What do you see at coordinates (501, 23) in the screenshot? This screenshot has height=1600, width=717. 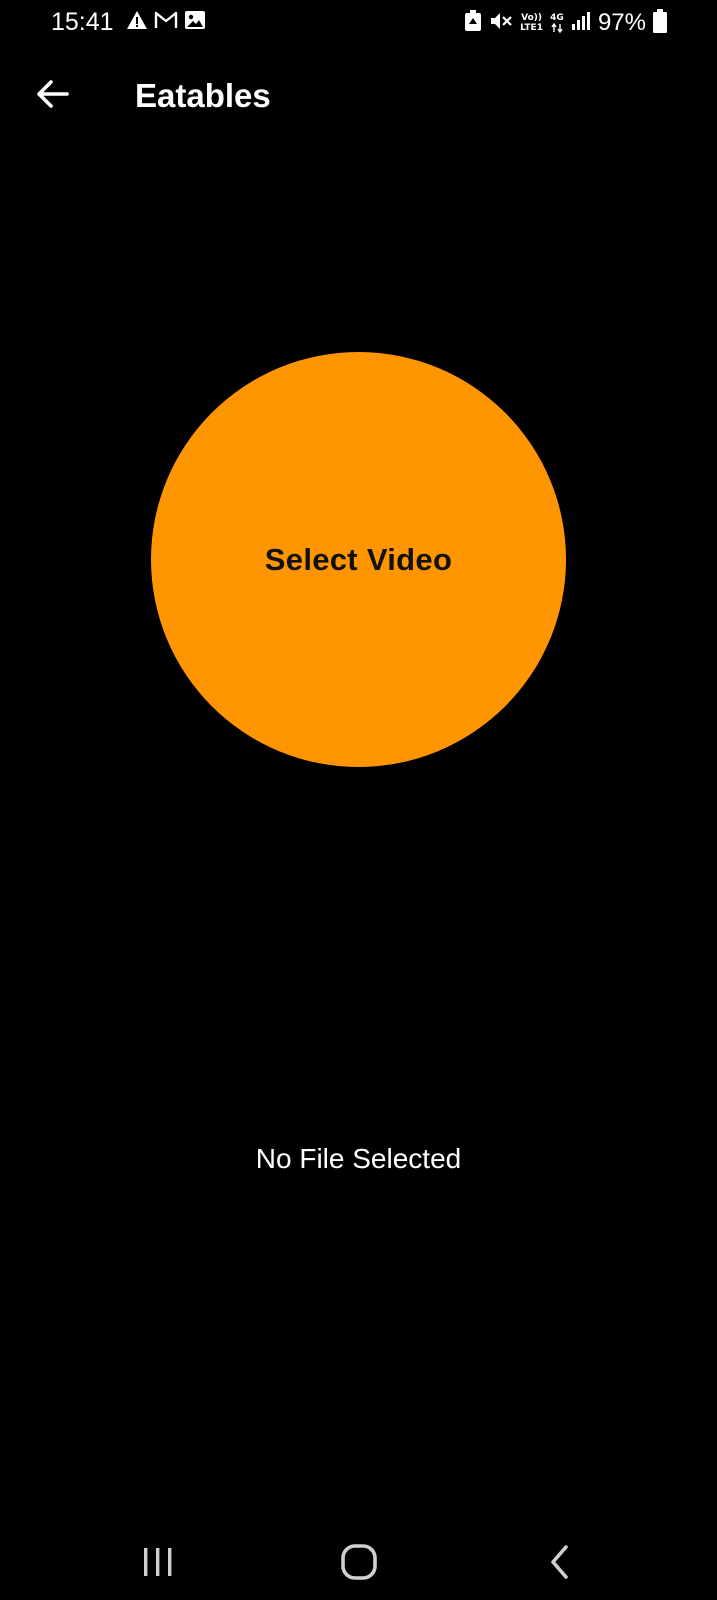 I see `mute-icon` at bounding box center [501, 23].